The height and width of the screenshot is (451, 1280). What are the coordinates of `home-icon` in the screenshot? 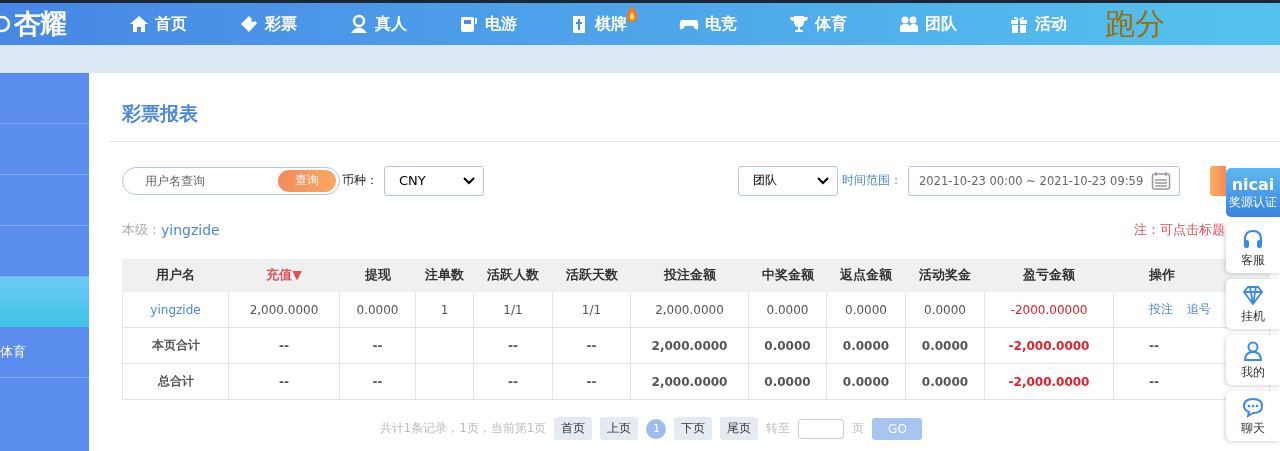 It's located at (139, 24).